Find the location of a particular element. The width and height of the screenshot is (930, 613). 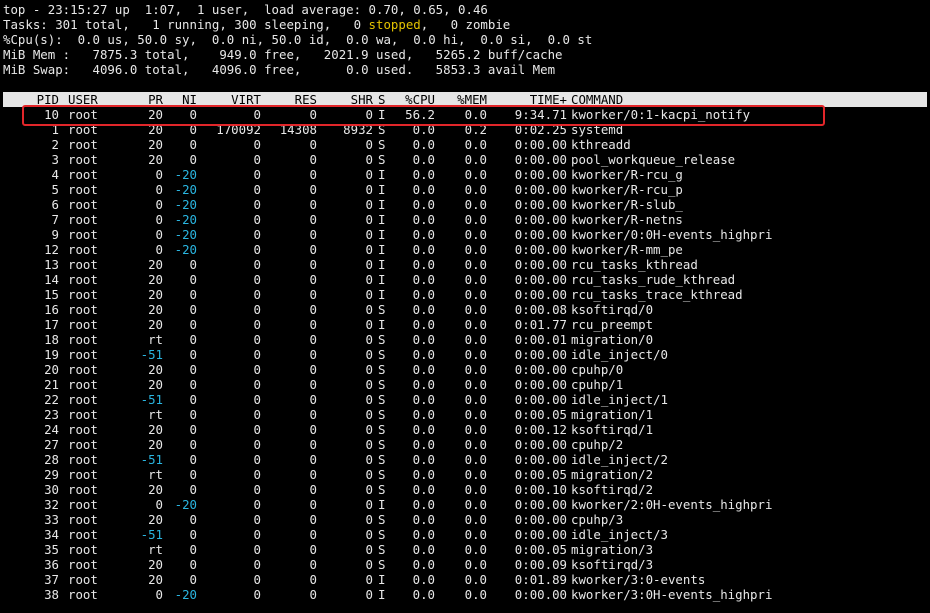

cell-pid: 12 is located at coordinates (51, 249).